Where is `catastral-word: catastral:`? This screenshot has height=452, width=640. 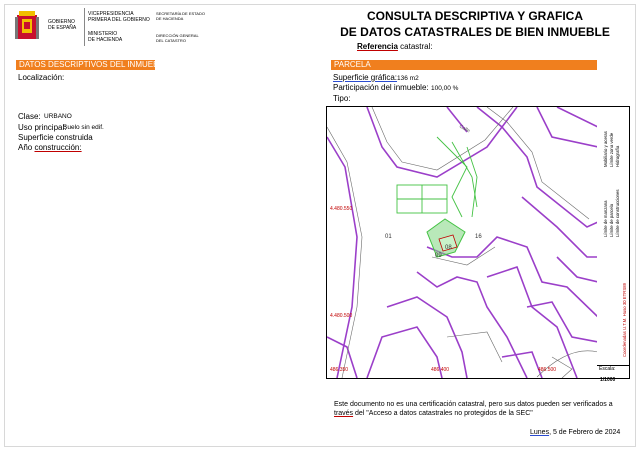
catastral-word: catastral: is located at coordinates (415, 46).